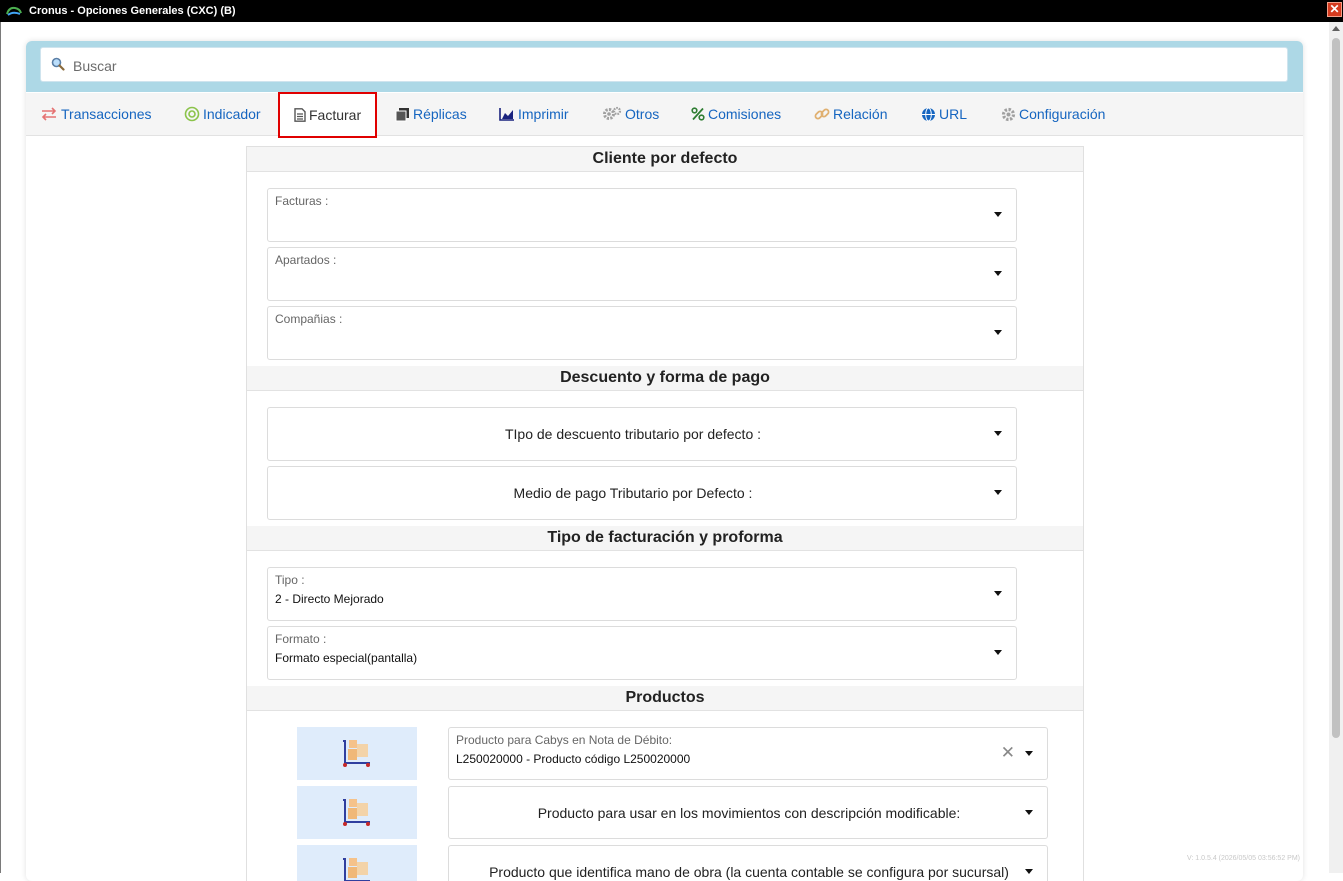 The height and width of the screenshot is (881, 1343). I want to click on link-icon, so click(822, 114).